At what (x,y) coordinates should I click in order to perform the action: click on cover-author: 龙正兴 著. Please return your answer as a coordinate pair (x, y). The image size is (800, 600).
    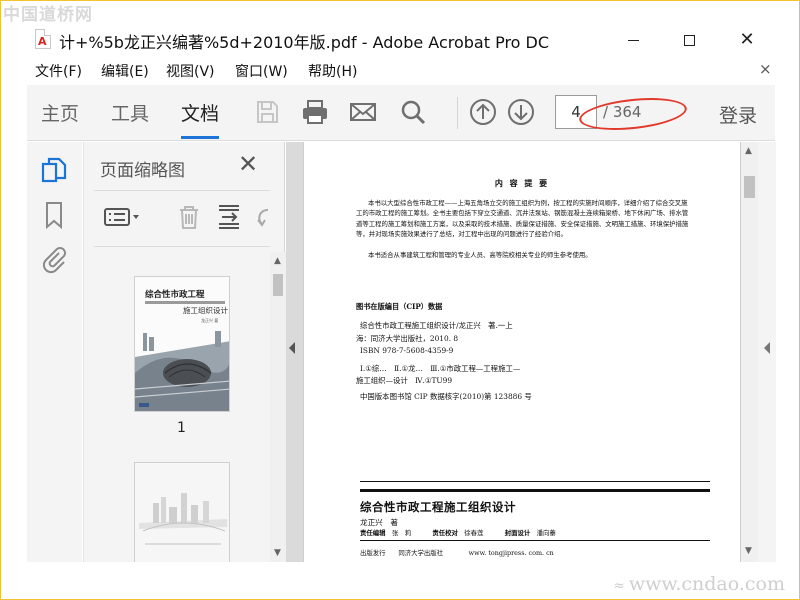
    Looking at the image, I should click on (209, 320).